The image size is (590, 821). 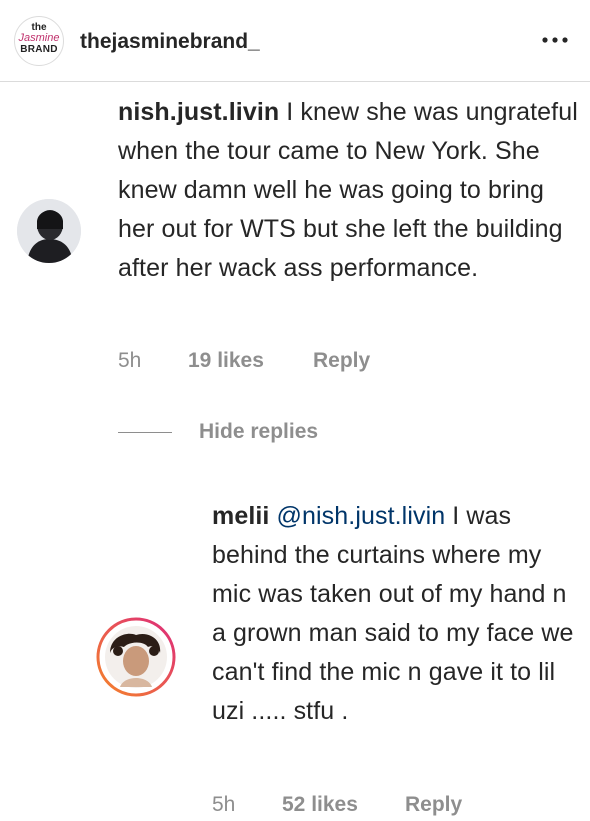 I want to click on reply-time: 5h, so click(x=224, y=804).